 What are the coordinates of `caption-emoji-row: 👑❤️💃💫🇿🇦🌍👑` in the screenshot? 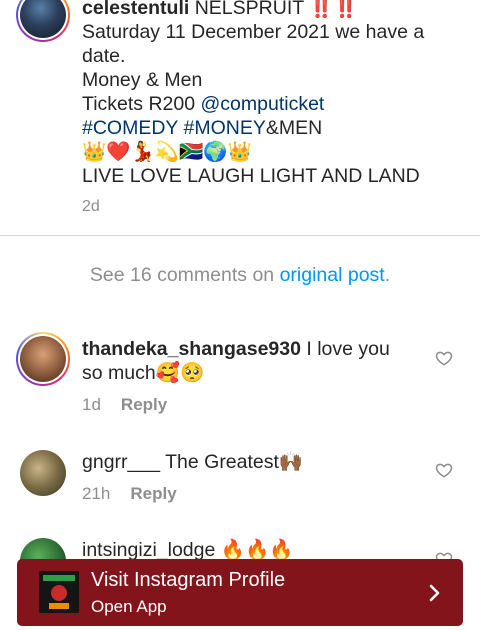 It's located at (167, 152).